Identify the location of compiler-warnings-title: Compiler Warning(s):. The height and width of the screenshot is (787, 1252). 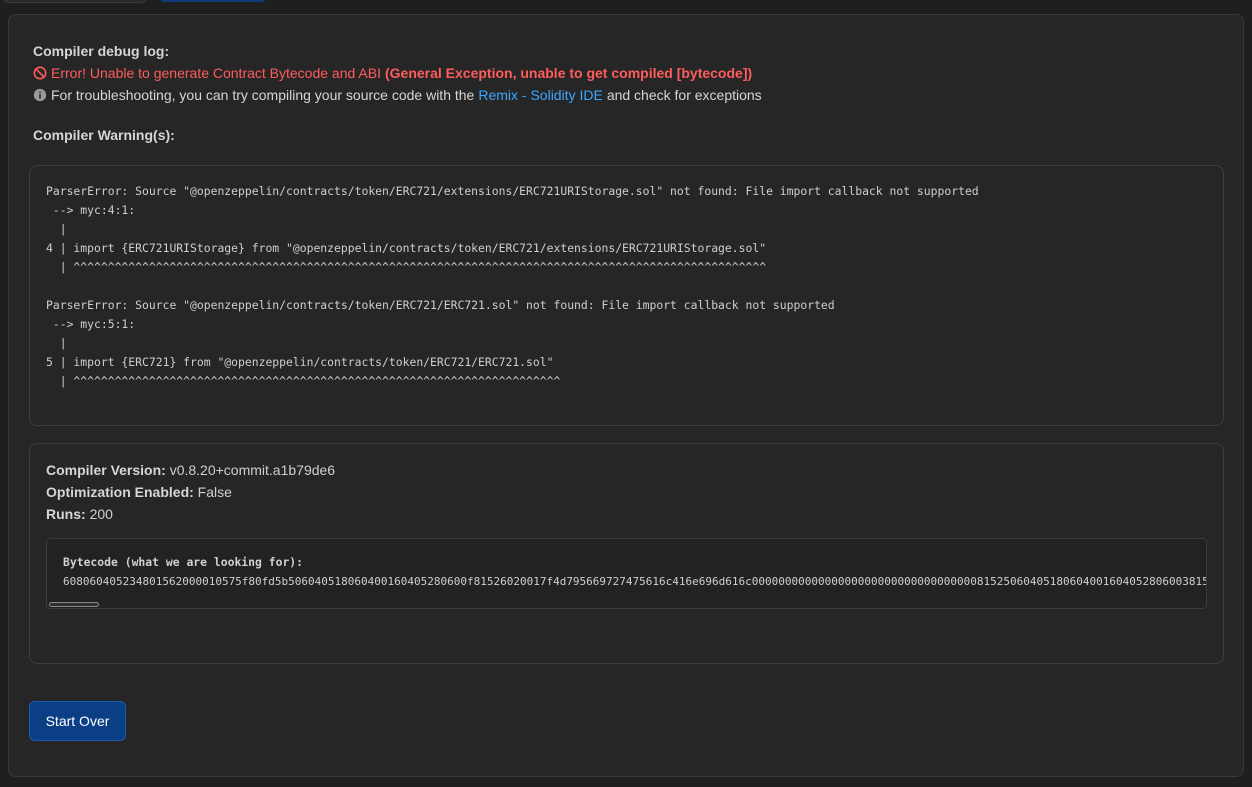
(104, 135).